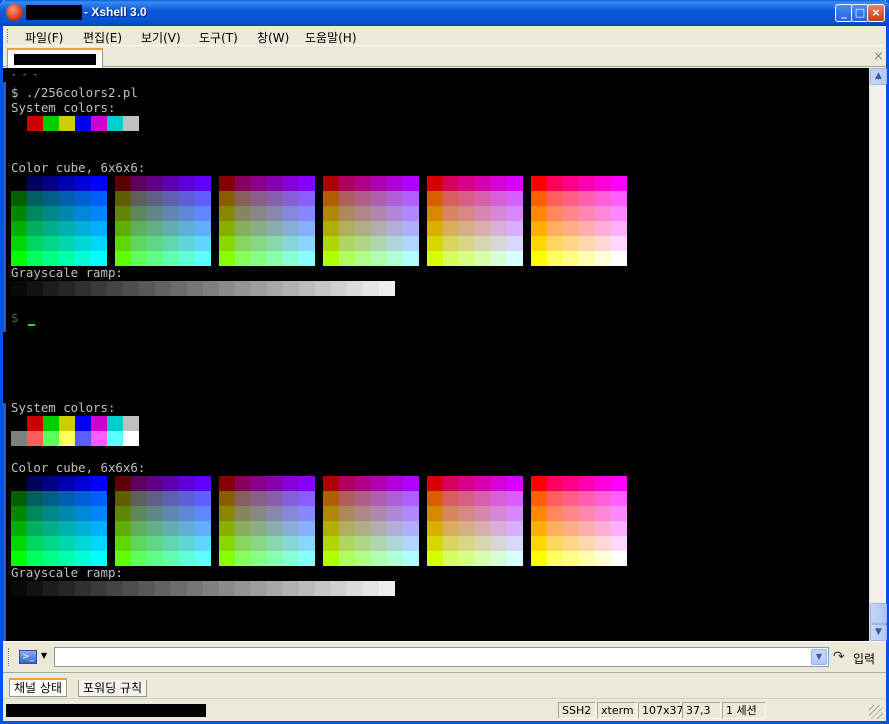 The image size is (889, 724). What do you see at coordinates (876, 712) in the screenshot?
I see `resize-grip` at bounding box center [876, 712].